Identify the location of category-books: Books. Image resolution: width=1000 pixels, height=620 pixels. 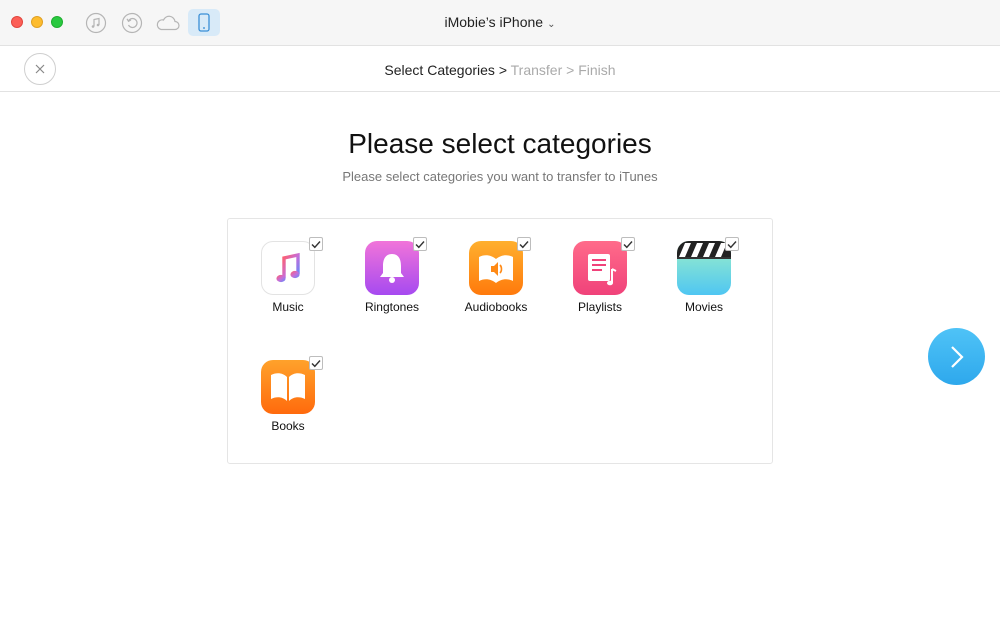
(287, 388).